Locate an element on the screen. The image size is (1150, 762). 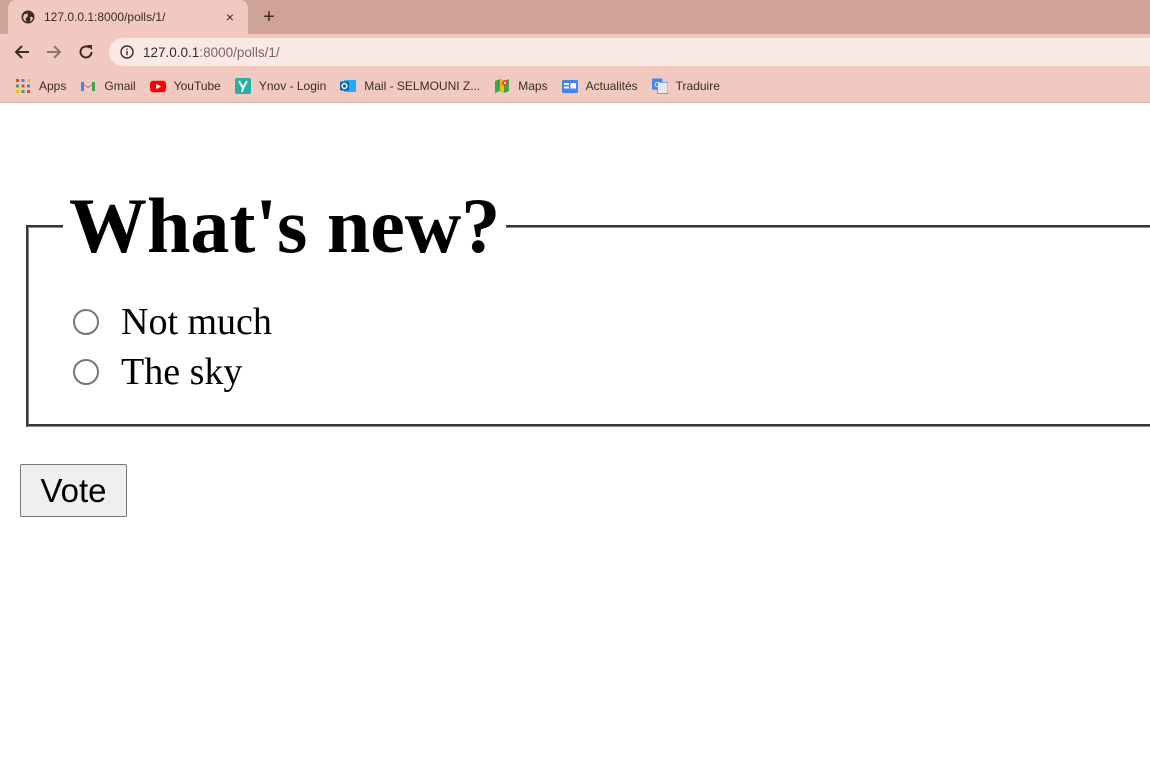
address-bar: 127.0.0.1:8000/polls/1/ is located at coordinates (629, 52).